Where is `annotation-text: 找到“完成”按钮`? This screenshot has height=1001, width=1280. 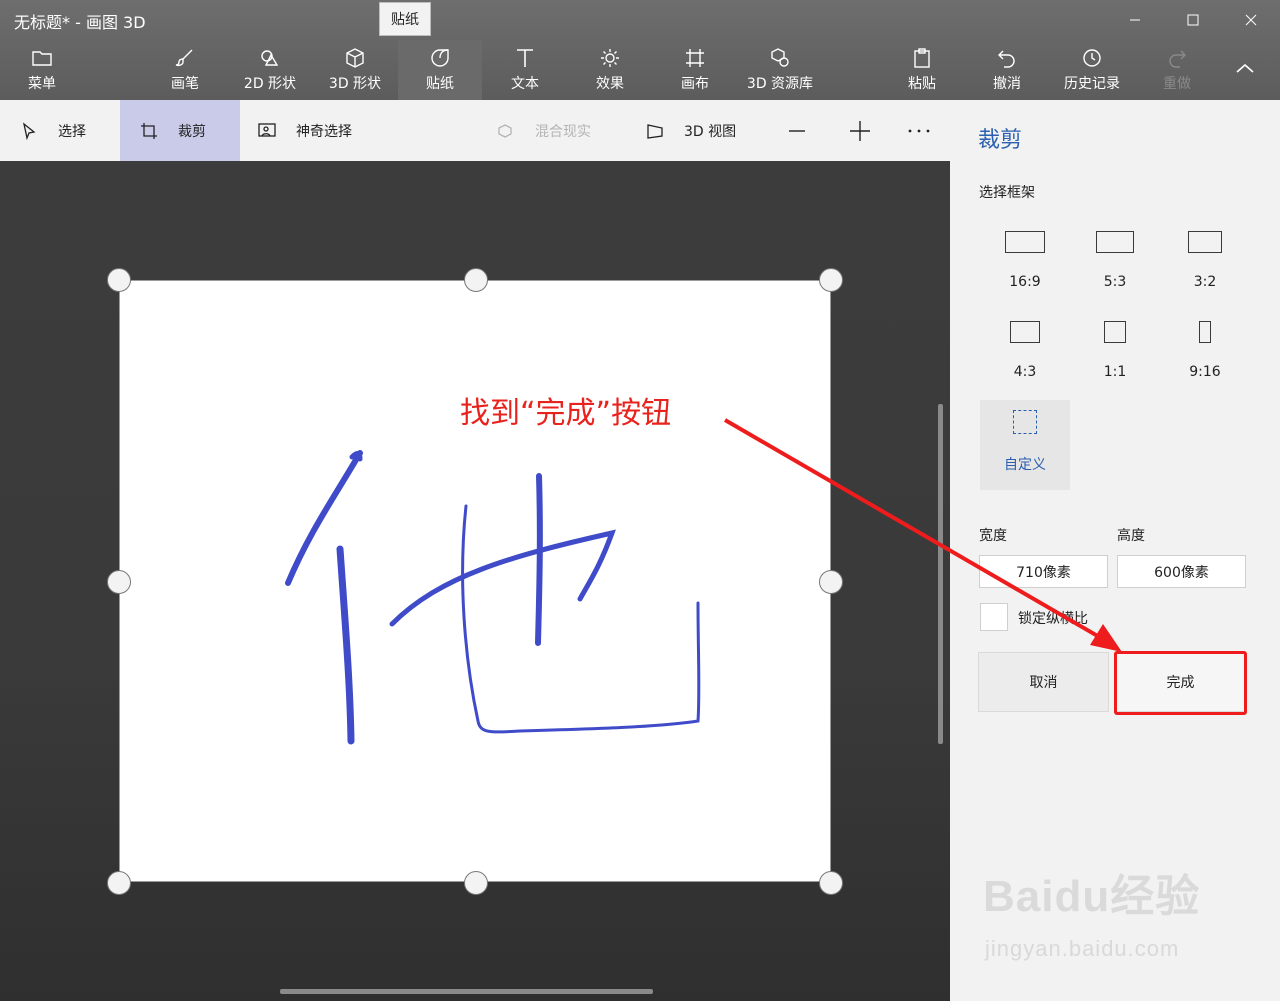
annotation-text: 找到“完成”按钮 is located at coordinates (566, 413).